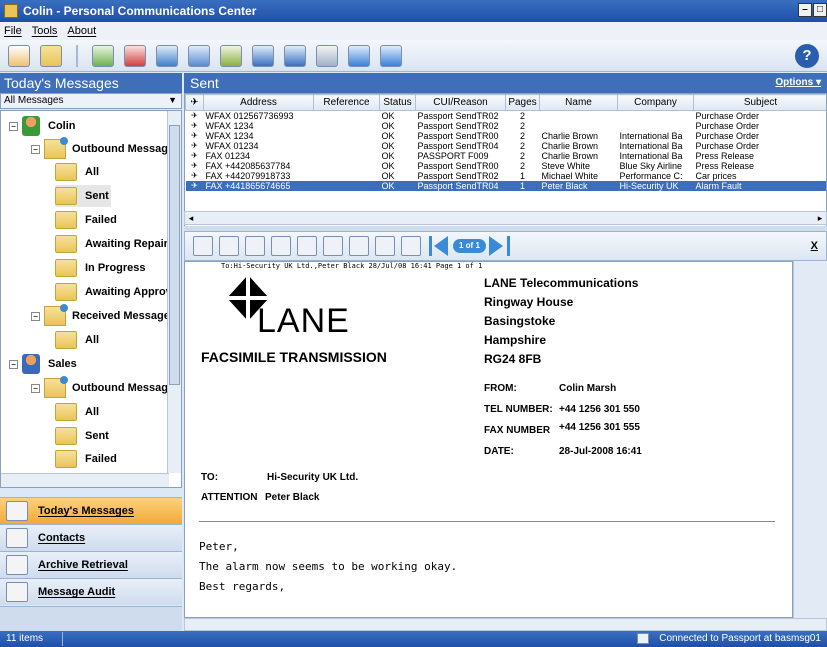  I want to click on table-cell: FAX +442079918733, so click(248, 176).